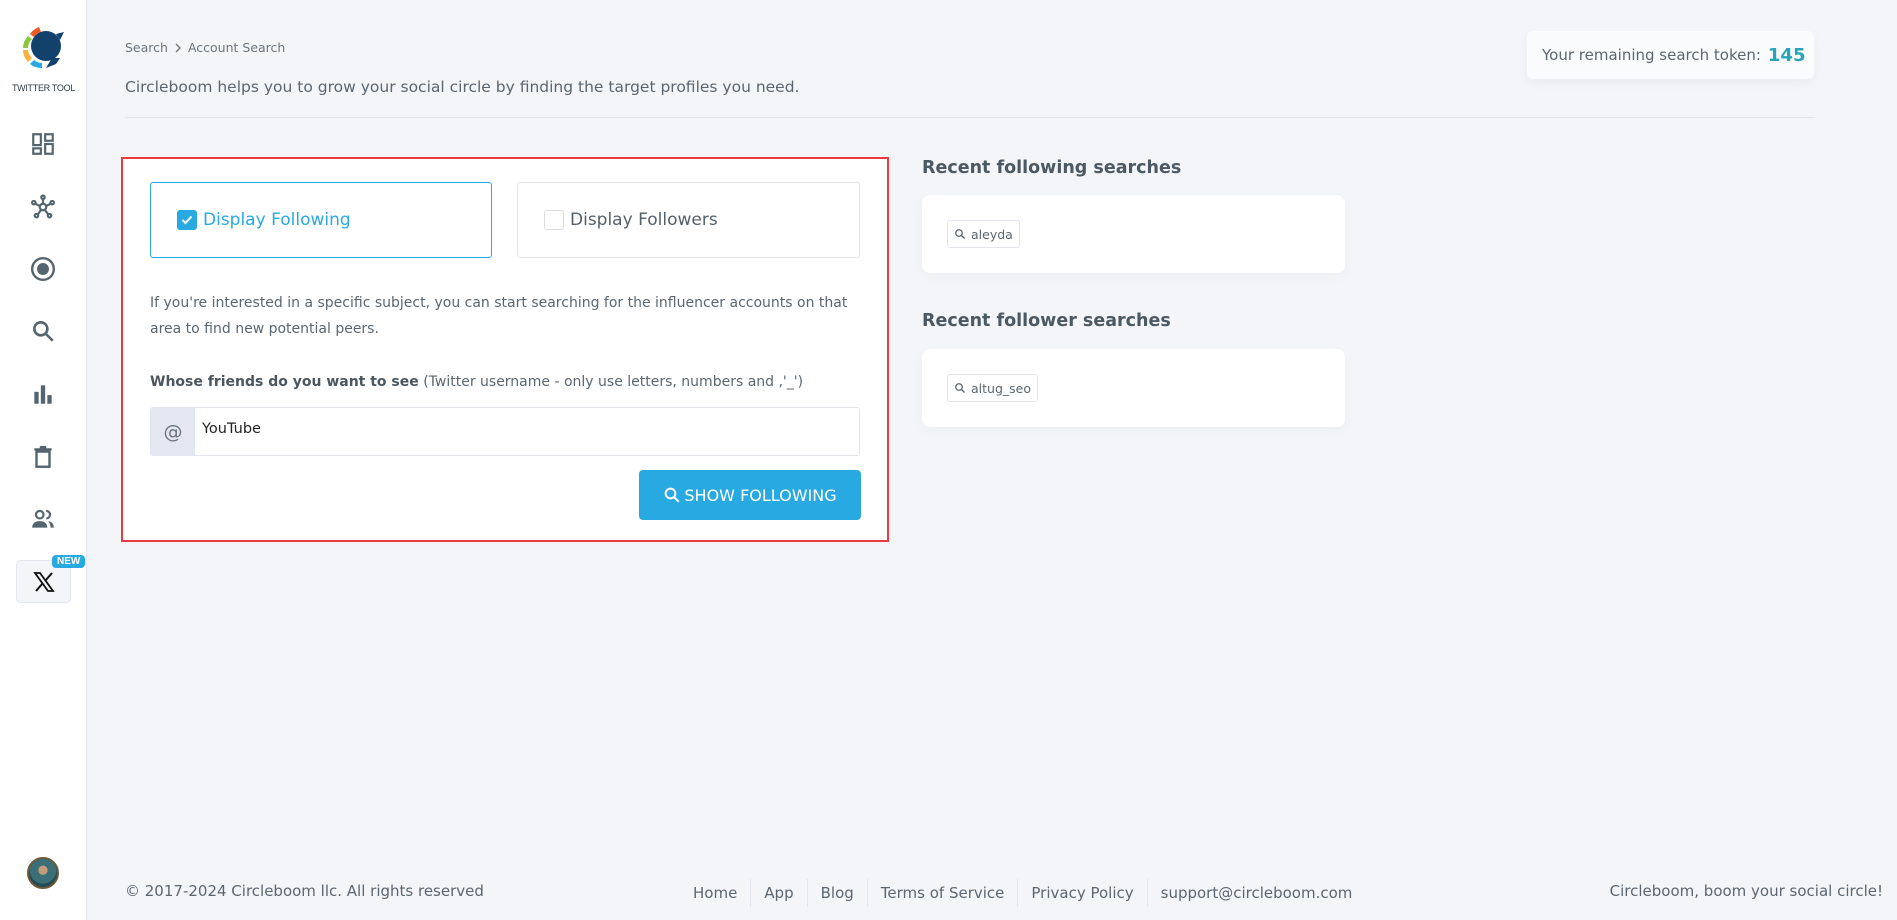  I want to click on search-token-box: Your remaining search token: 145, so click(1670, 55).